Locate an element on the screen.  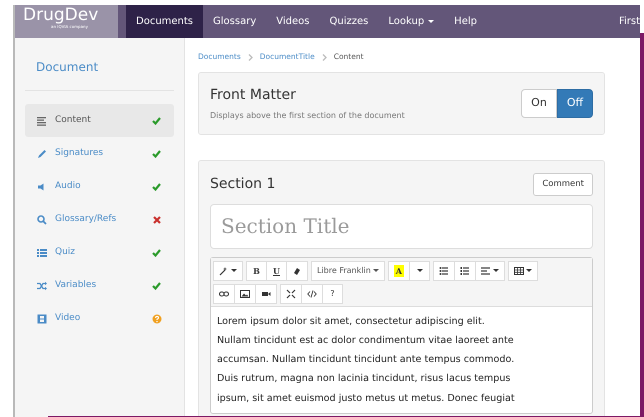
question-icon is located at coordinates (157, 319).